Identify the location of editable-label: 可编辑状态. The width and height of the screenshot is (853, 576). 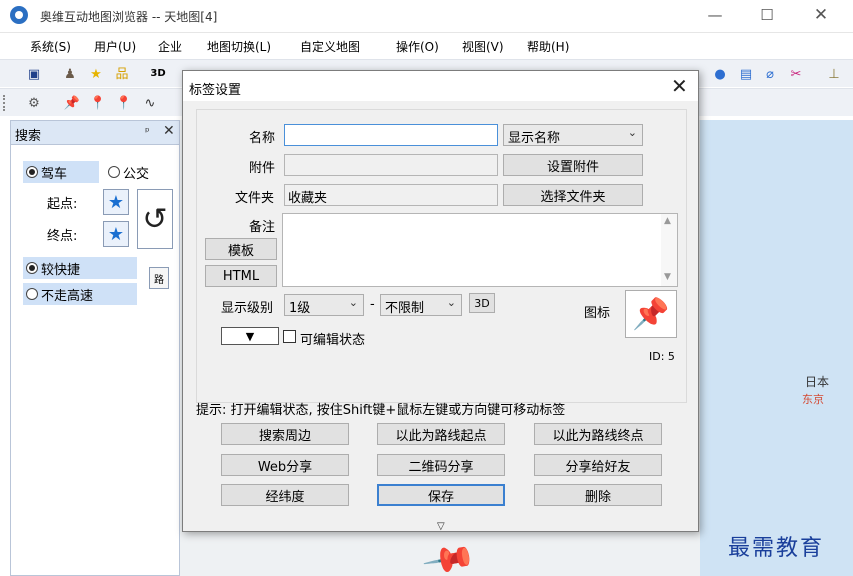
(333, 340).